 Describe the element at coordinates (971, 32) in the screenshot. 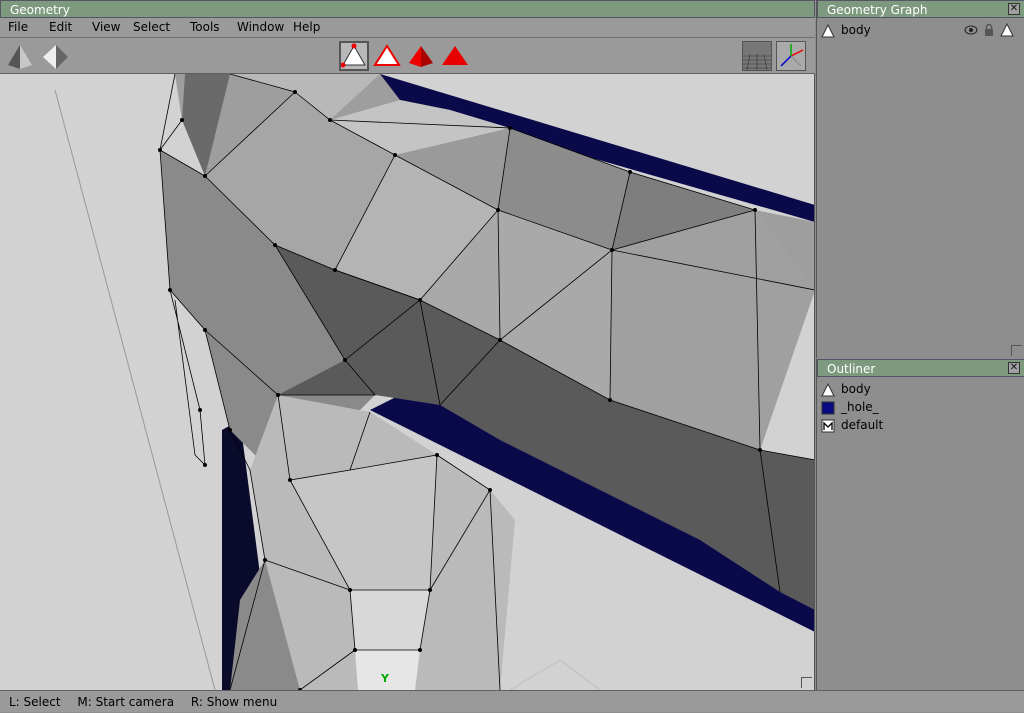

I see `visibility-eye-icon` at that location.